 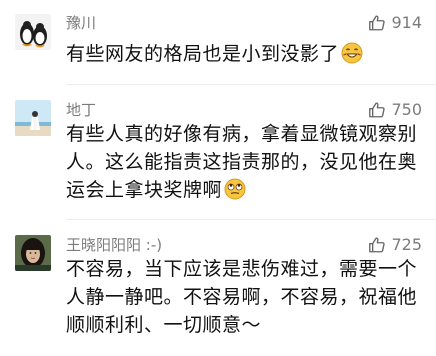 I want to click on username: 豫川, so click(x=81, y=23).